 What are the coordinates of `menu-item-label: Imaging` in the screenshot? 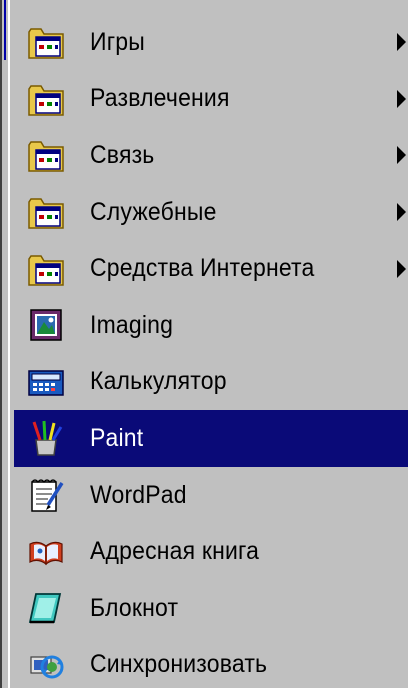 It's located at (132, 324).